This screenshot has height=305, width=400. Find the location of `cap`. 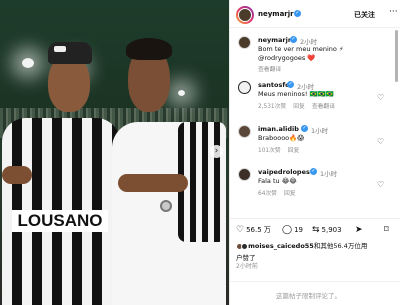

cap is located at coordinates (70, 53).